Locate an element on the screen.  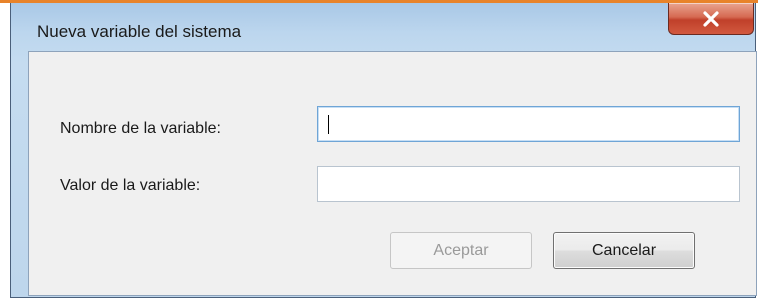
variable-value-label: Valor de la variable: is located at coordinates (130, 185).